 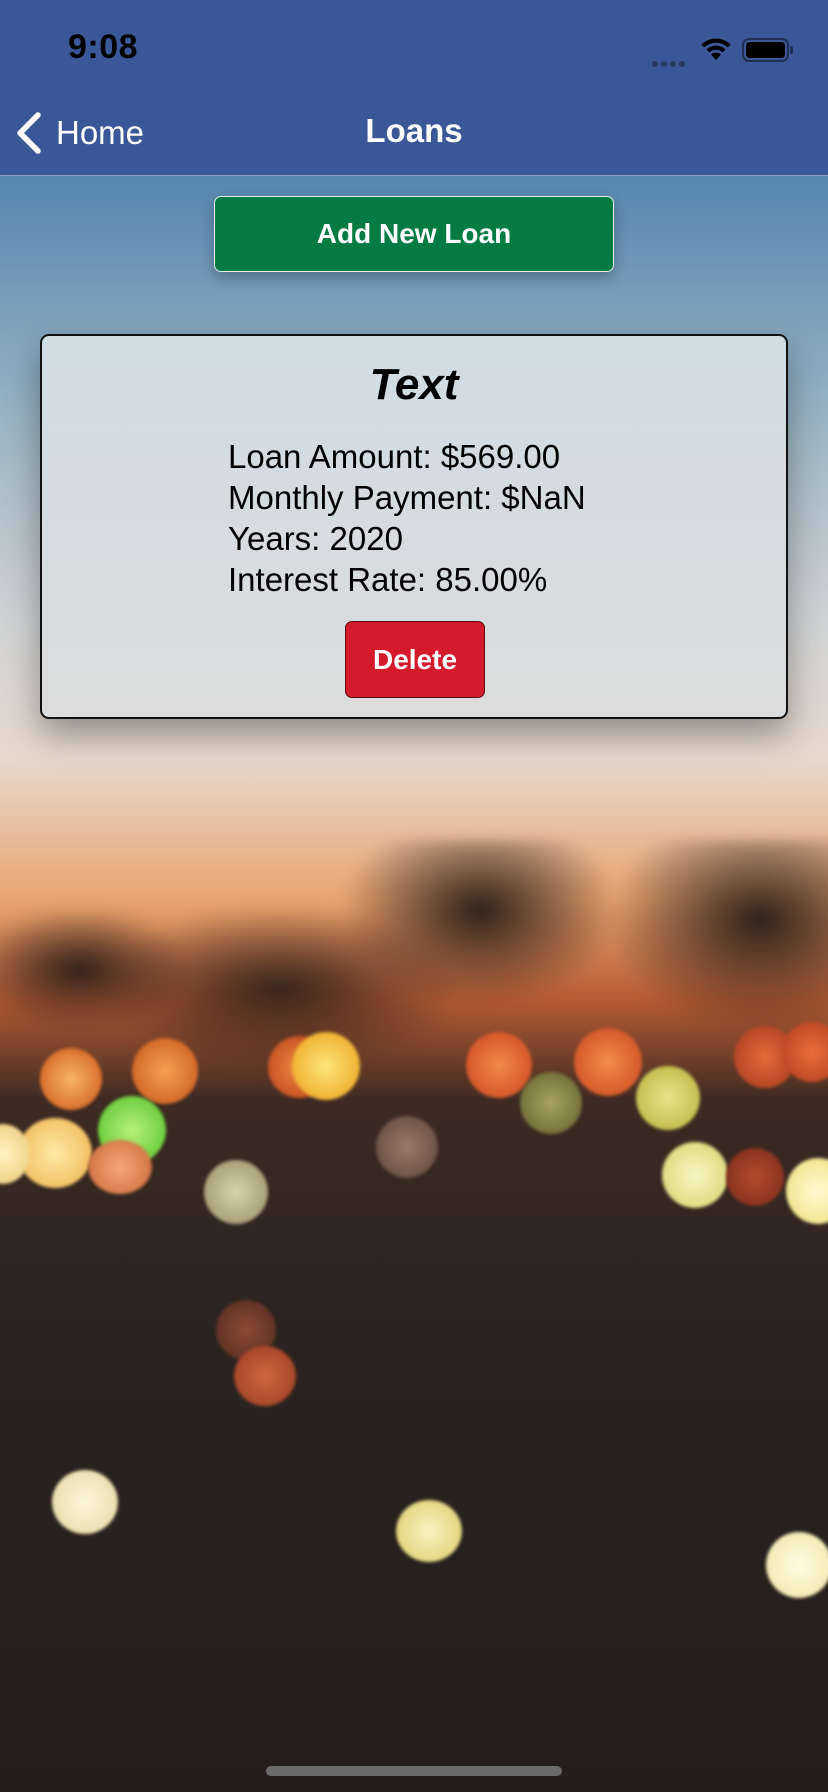 I want to click on back-button: Home, so click(x=79, y=133).